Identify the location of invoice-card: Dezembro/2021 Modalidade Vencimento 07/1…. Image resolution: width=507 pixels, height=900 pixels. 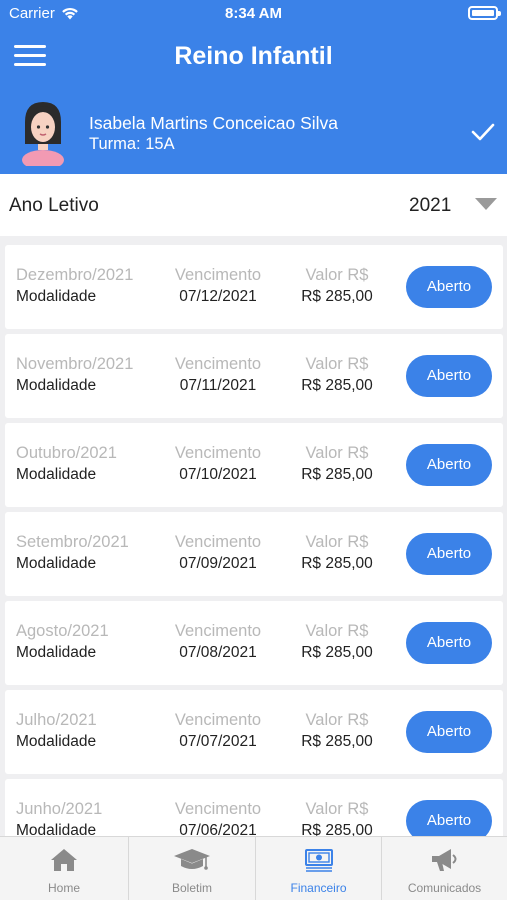
(254, 287).